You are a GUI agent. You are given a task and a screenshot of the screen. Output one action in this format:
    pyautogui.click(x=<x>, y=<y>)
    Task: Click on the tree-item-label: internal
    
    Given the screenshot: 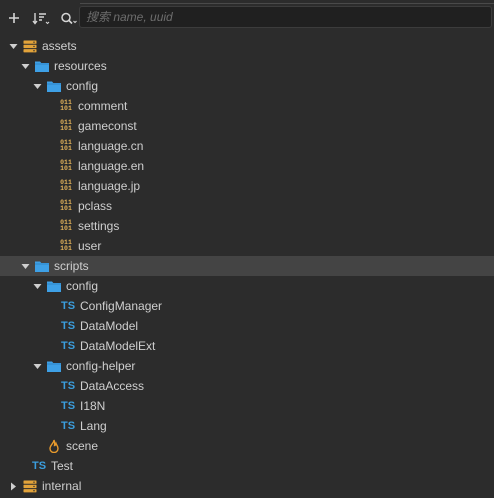 What is the action you would take?
    pyautogui.click(x=62, y=486)
    